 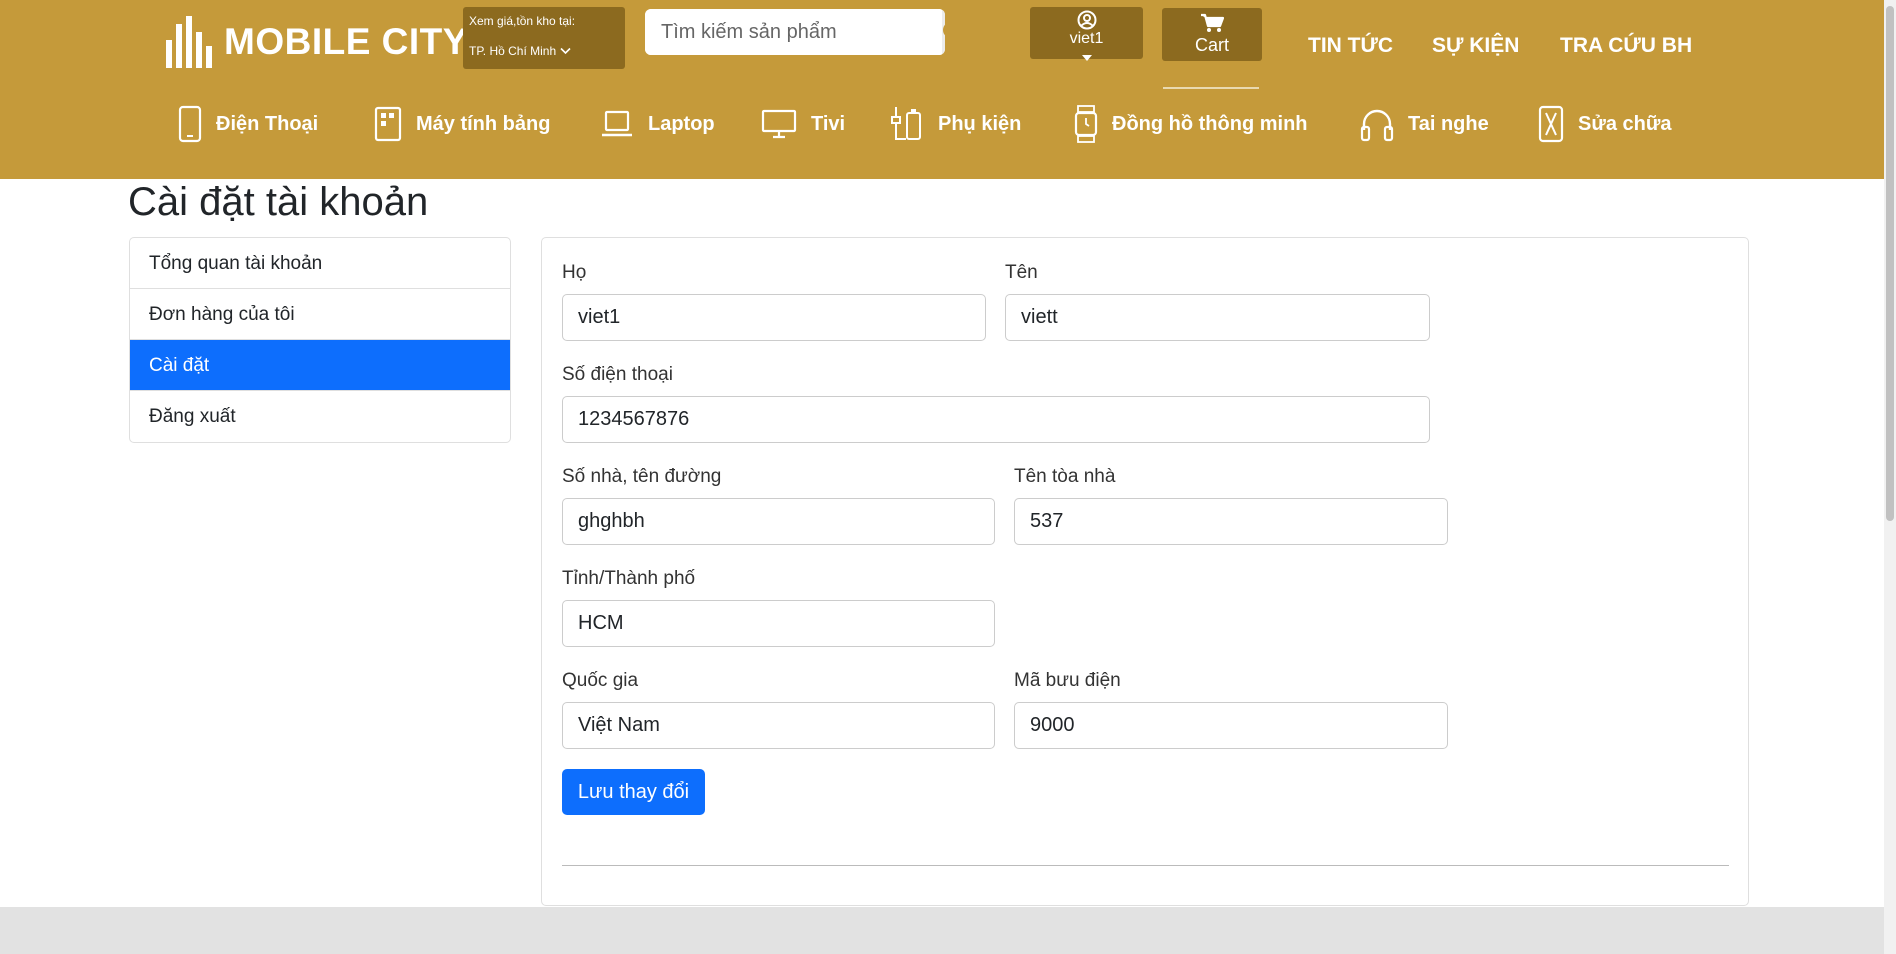 I want to click on headphones-icon, so click(x=1377, y=125).